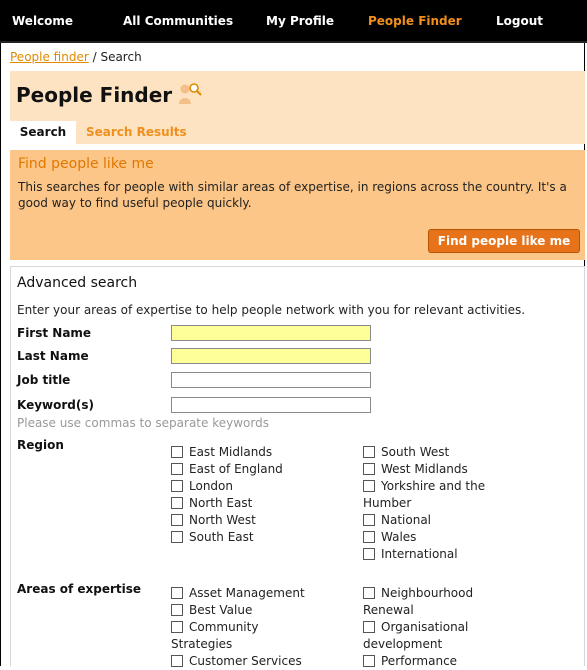 This screenshot has width=587, height=670. What do you see at coordinates (438, 469) in the screenshot?
I see `region-option: West Midlands` at bounding box center [438, 469].